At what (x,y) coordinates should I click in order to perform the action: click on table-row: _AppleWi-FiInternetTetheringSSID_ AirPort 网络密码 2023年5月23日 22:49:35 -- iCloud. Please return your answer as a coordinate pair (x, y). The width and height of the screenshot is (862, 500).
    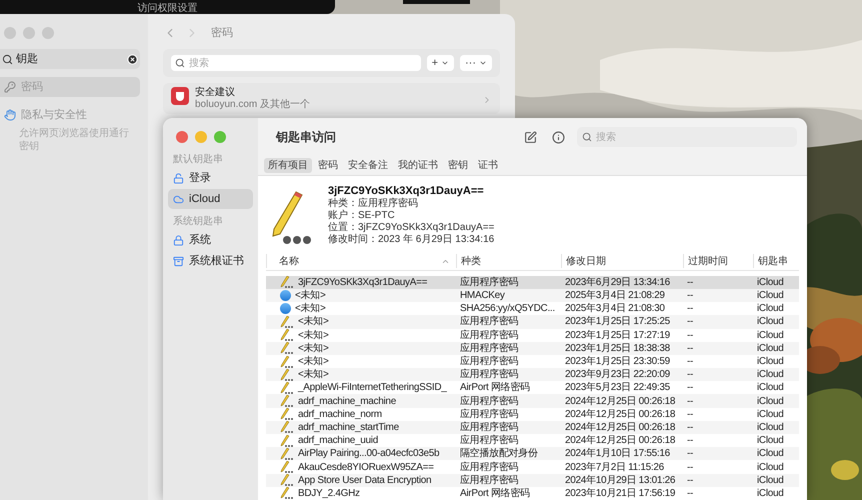
    Looking at the image, I should click on (532, 387).